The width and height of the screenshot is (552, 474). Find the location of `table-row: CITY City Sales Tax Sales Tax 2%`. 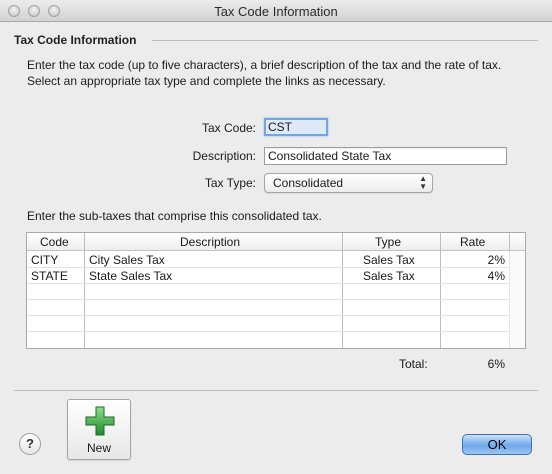

table-row: CITY City Sales Tax Sales Tax 2% is located at coordinates (268, 260).